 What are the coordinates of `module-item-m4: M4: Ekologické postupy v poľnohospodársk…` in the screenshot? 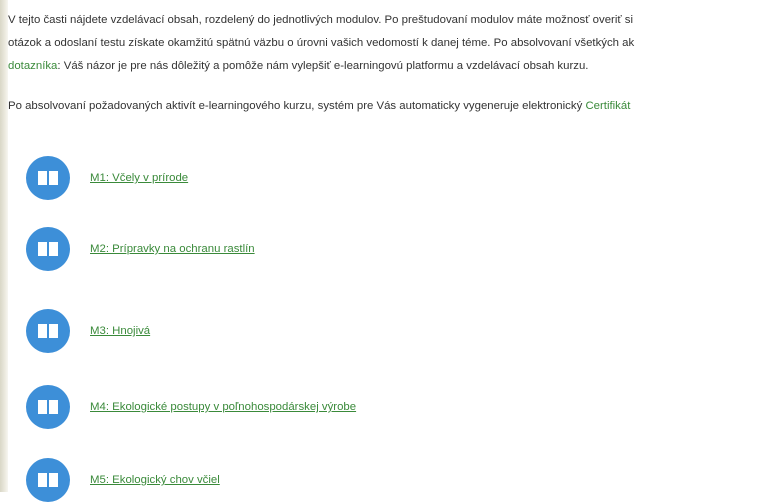 It's located at (276, 407).